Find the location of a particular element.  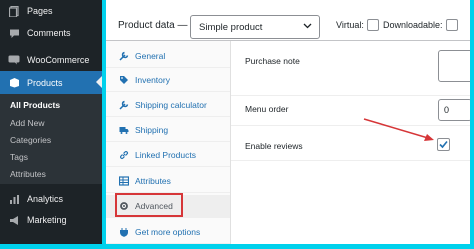

checkmark-icon is located at coordinates (443, 144).